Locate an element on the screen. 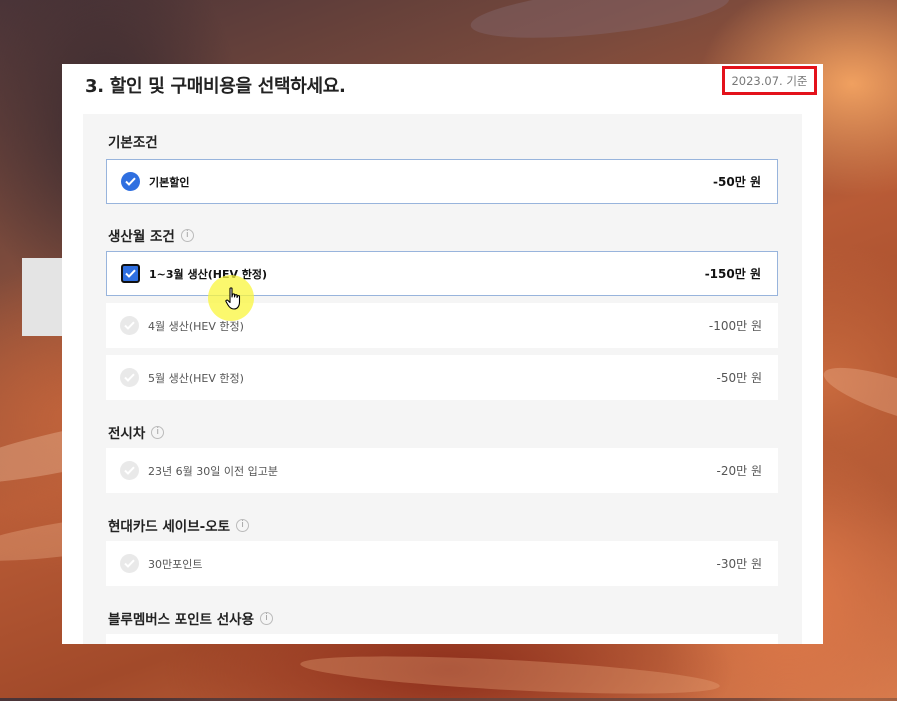 The image size is (897, 701). section-title: 생산월 조건 is located at coordinates (141, 237).